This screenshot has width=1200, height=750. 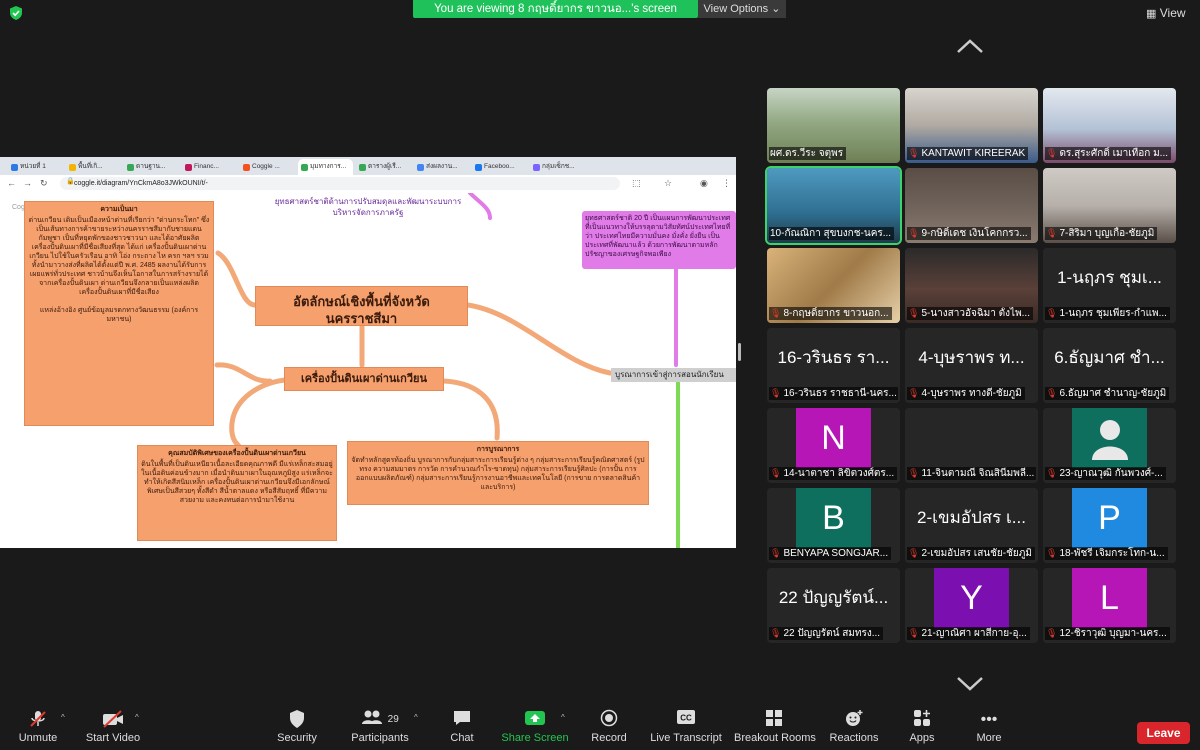 What do you see at coordinates (1109, 365) in the screenshot?
I see `participant-tile: 6.ธัญมาศ ชำ... 🎙 6.ธัญมาศ ชำนาญ-ชัยภูมิ` at bounding box center [1109, 365].